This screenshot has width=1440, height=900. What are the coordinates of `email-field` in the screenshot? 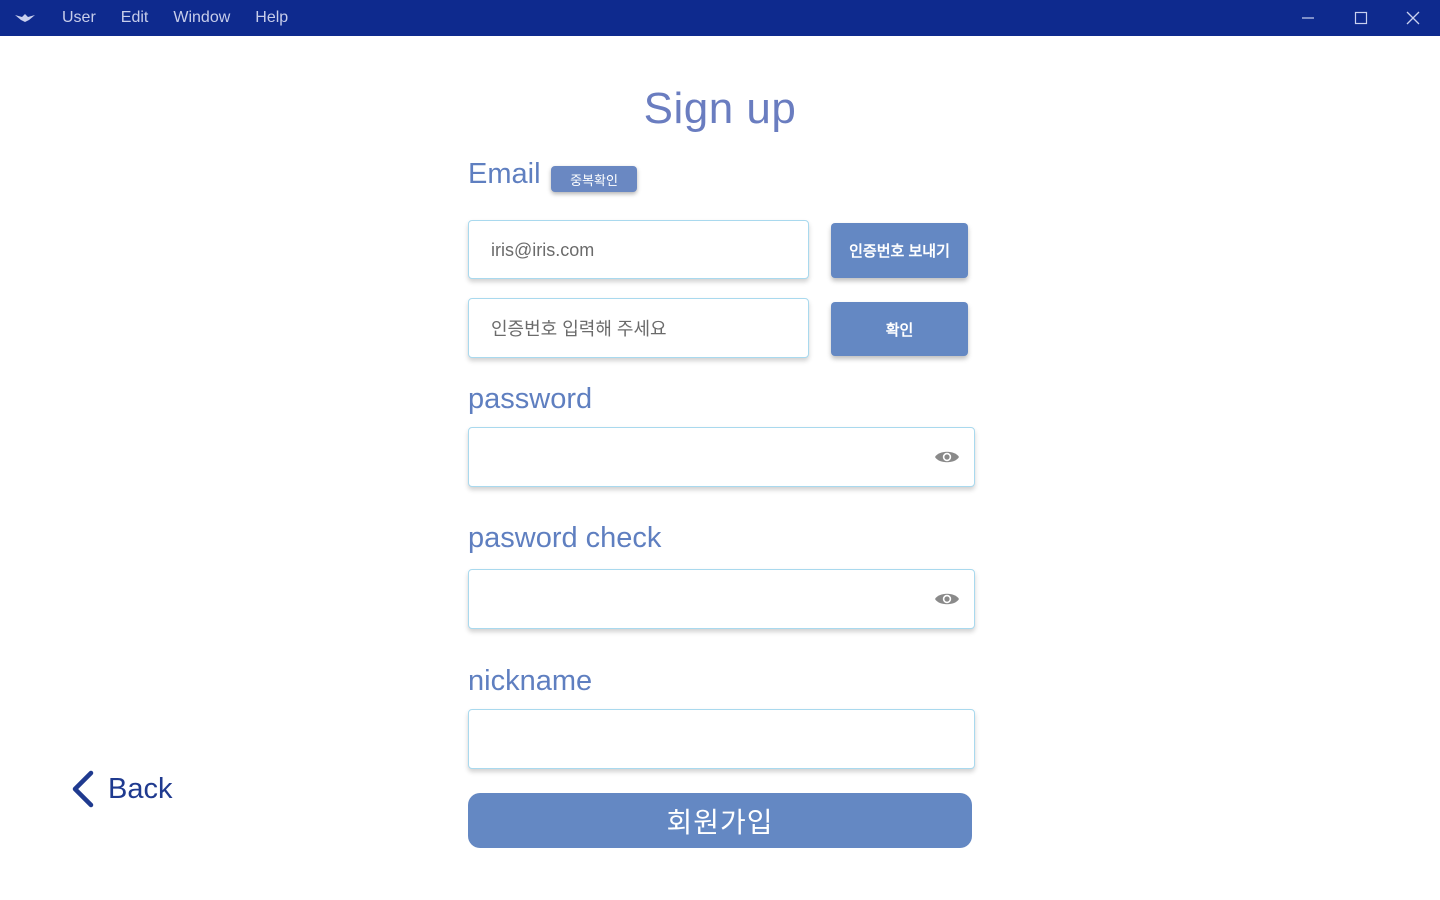 It's located at (625, 250).